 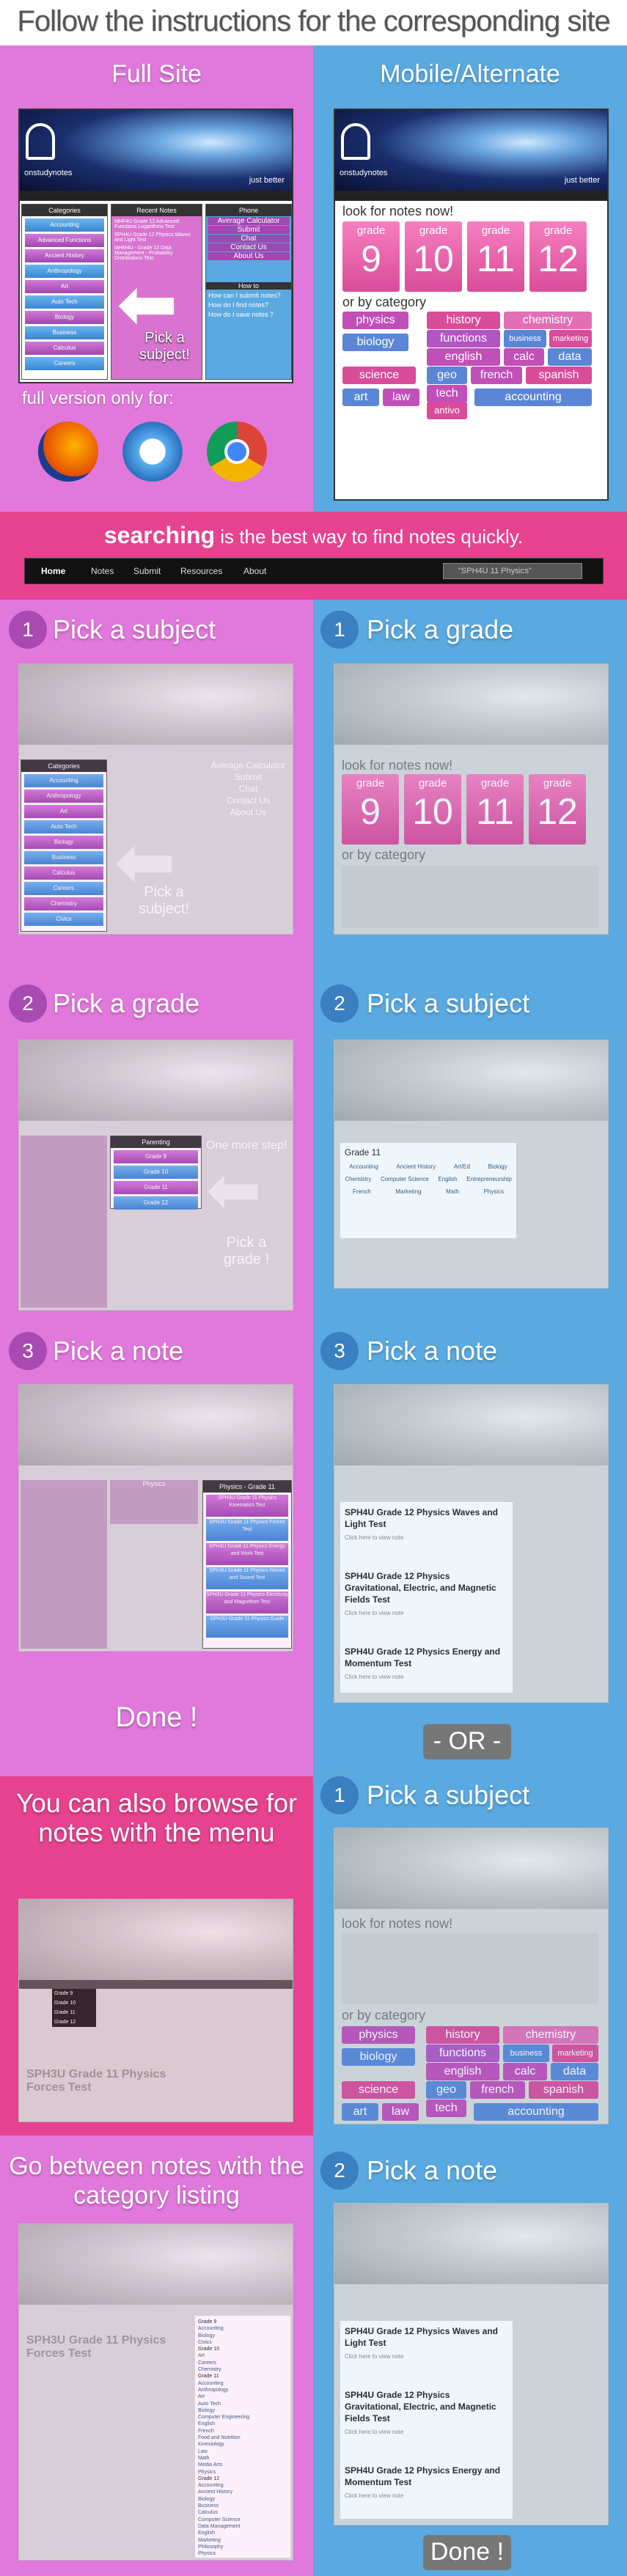 What do you see at coordinates (242, 2363) in the screenshot?
I see `sidebar-link: Careers` at bounding box center [242, 2363].